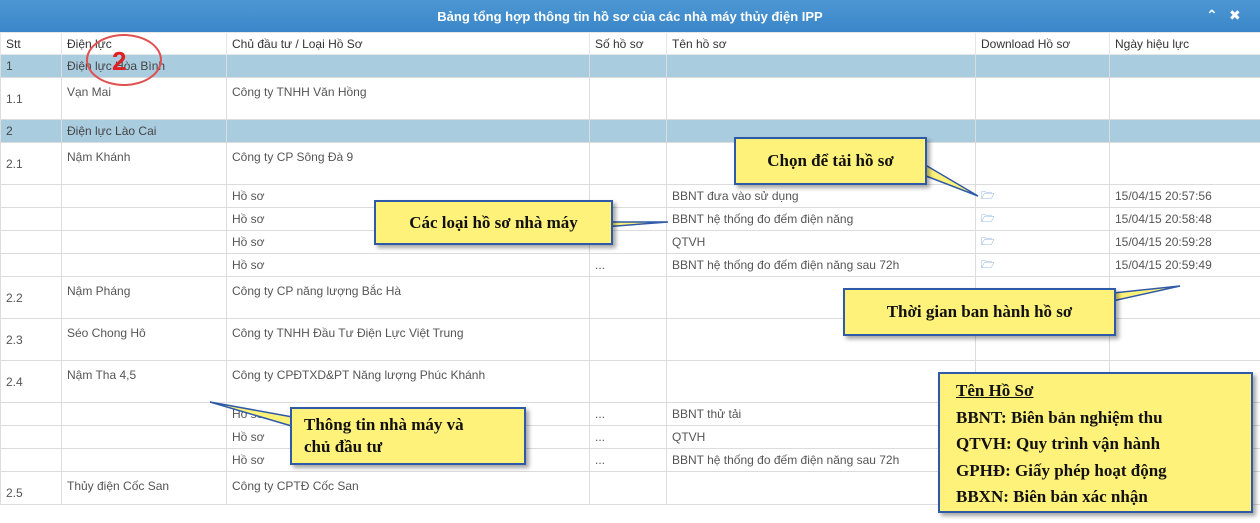 This screenshot has height=523, width=1260. What do you see at coordinates (979, 312) in the screenshot?
I see `callout-issue-time: Thời gian ban hành hồ sơ` at bounding box center [979, 312].